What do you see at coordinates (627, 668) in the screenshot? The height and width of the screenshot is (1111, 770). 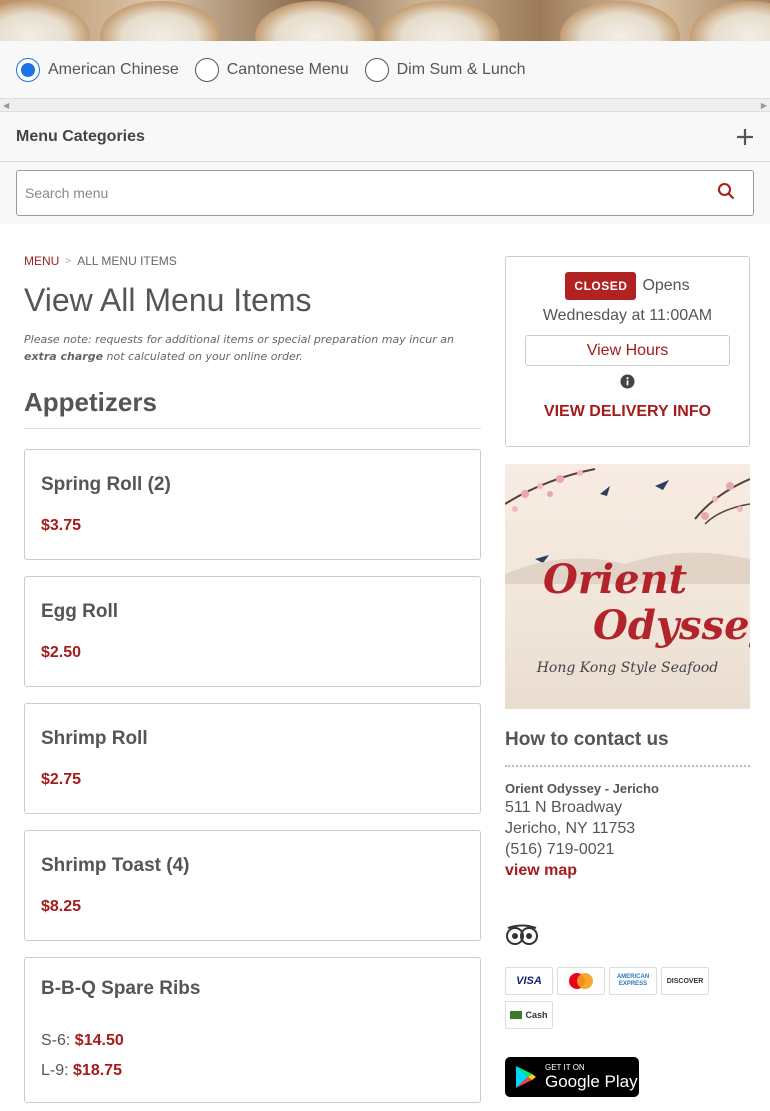 I see `logo-tagline: Hong Kong Style Seafood` at bounding box center [627, 668].